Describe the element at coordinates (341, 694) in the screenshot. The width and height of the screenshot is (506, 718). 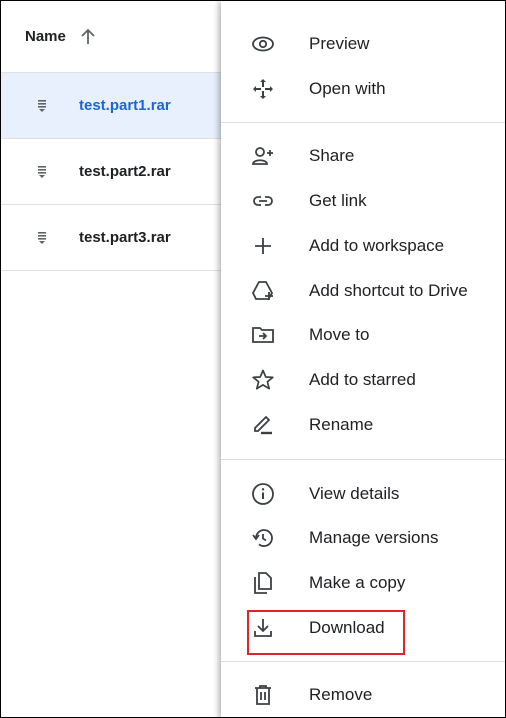
I see `menu-item-label: Remove` at that location.